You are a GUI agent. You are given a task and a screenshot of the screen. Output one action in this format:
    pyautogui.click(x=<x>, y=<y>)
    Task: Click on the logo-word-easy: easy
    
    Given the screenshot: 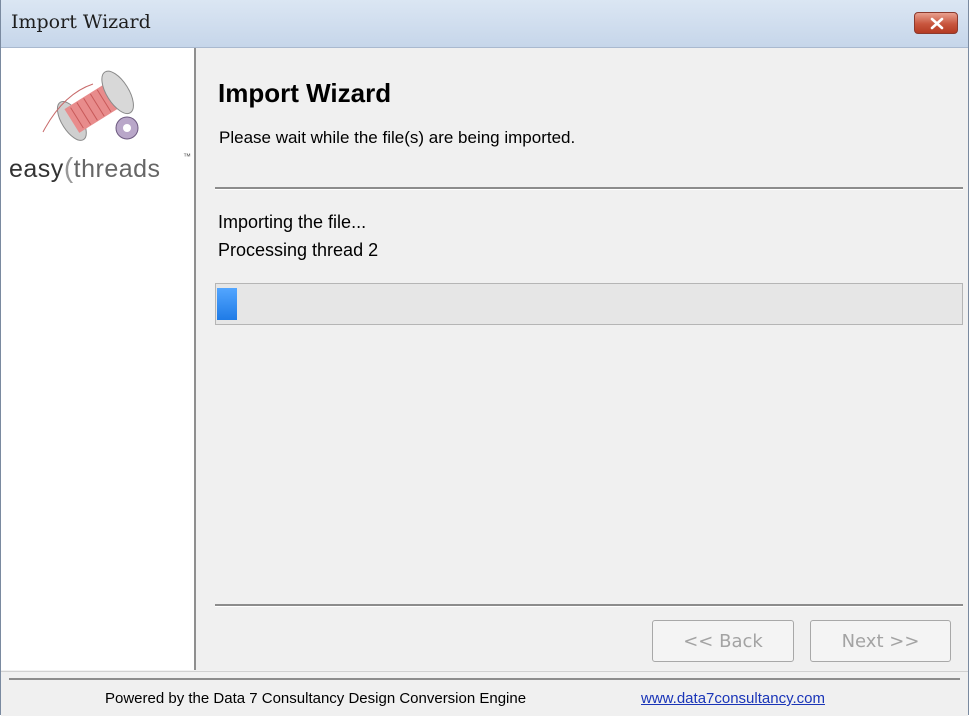 What is the action you would take?
    pyautogui.click(x=36, y=169)
    